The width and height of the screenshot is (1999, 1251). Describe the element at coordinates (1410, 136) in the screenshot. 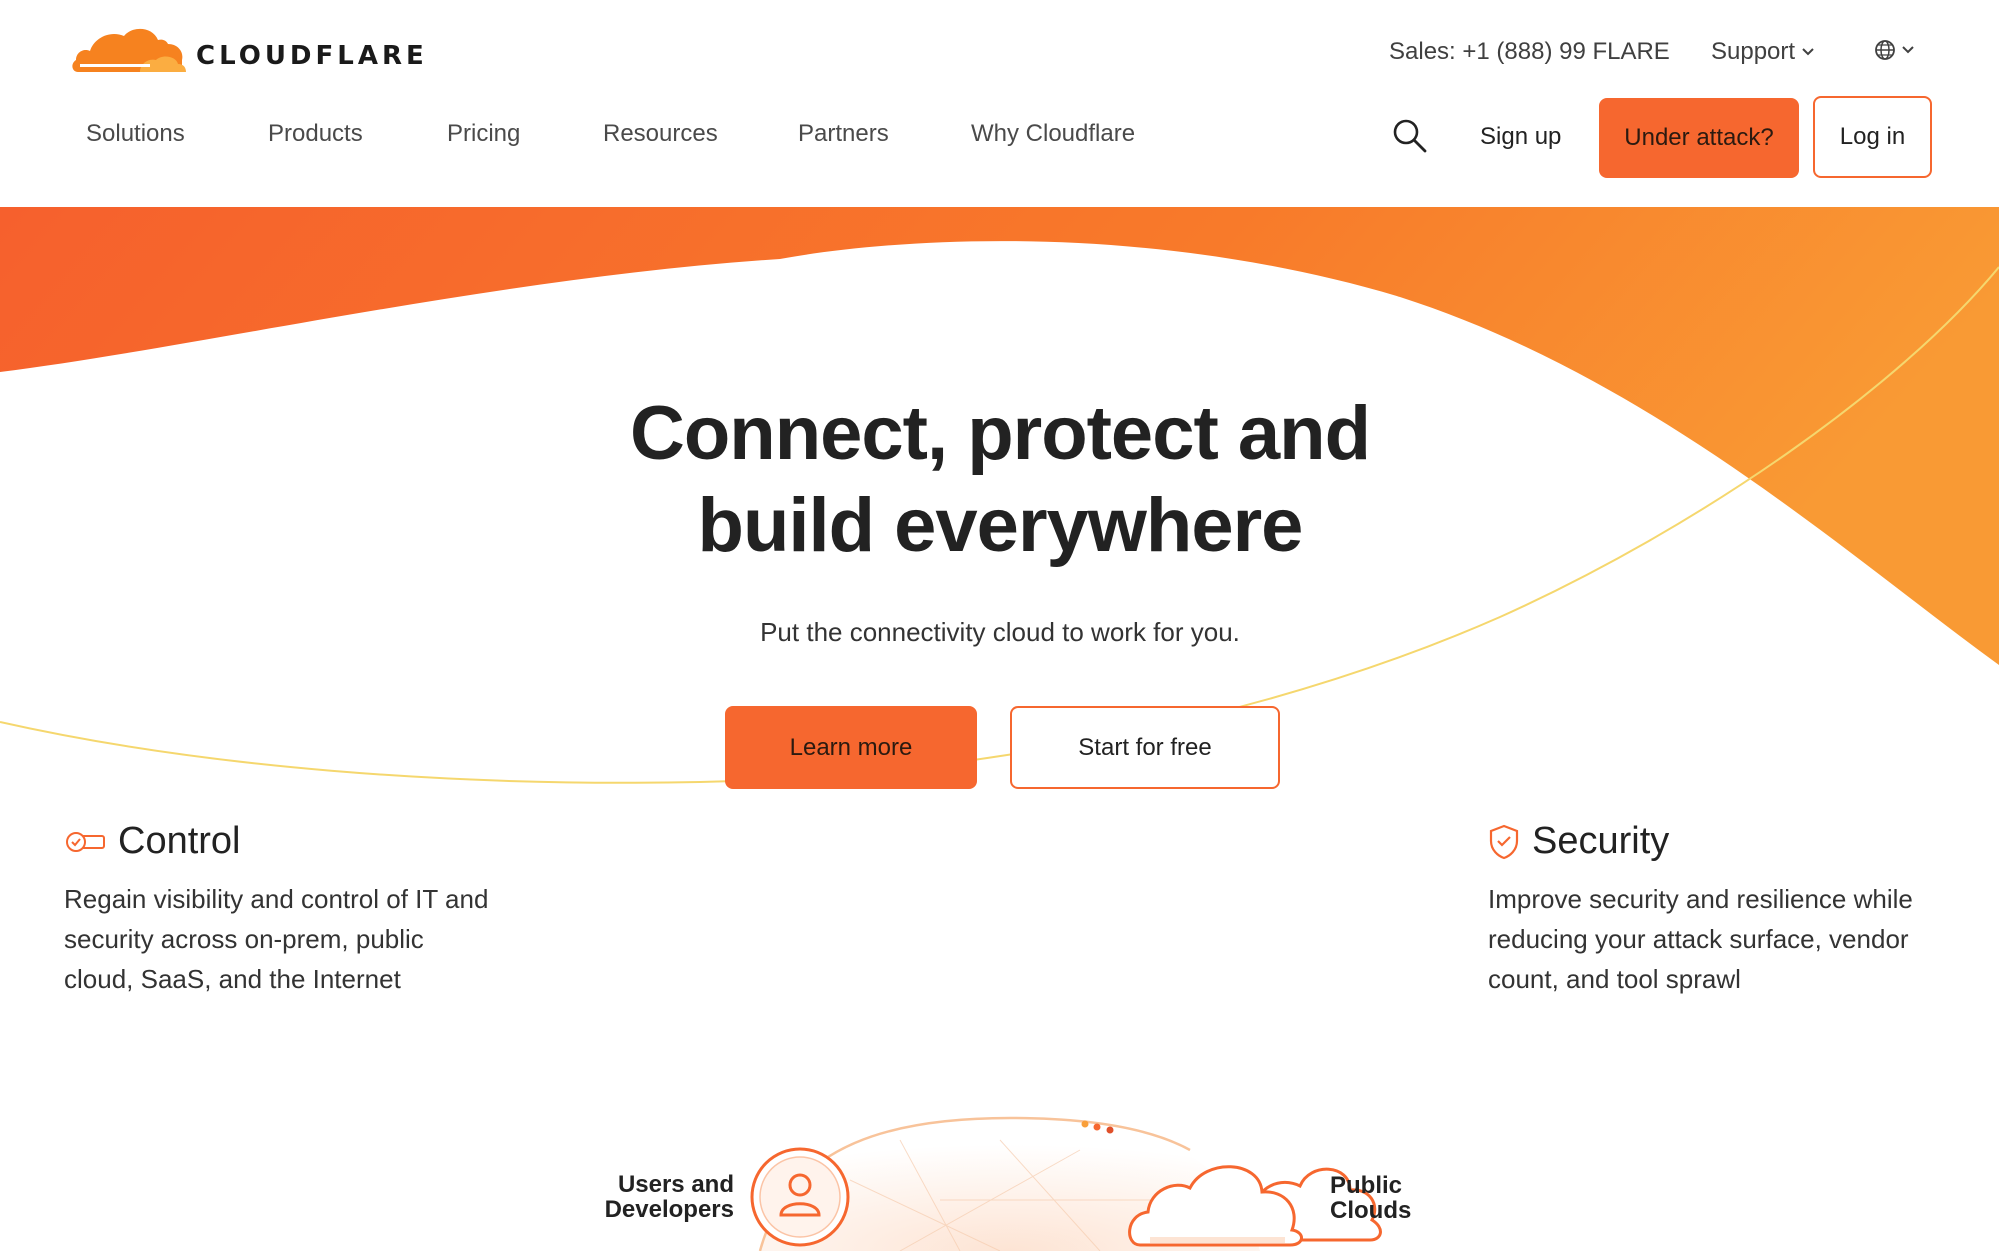

I see `search-icon` at that location.